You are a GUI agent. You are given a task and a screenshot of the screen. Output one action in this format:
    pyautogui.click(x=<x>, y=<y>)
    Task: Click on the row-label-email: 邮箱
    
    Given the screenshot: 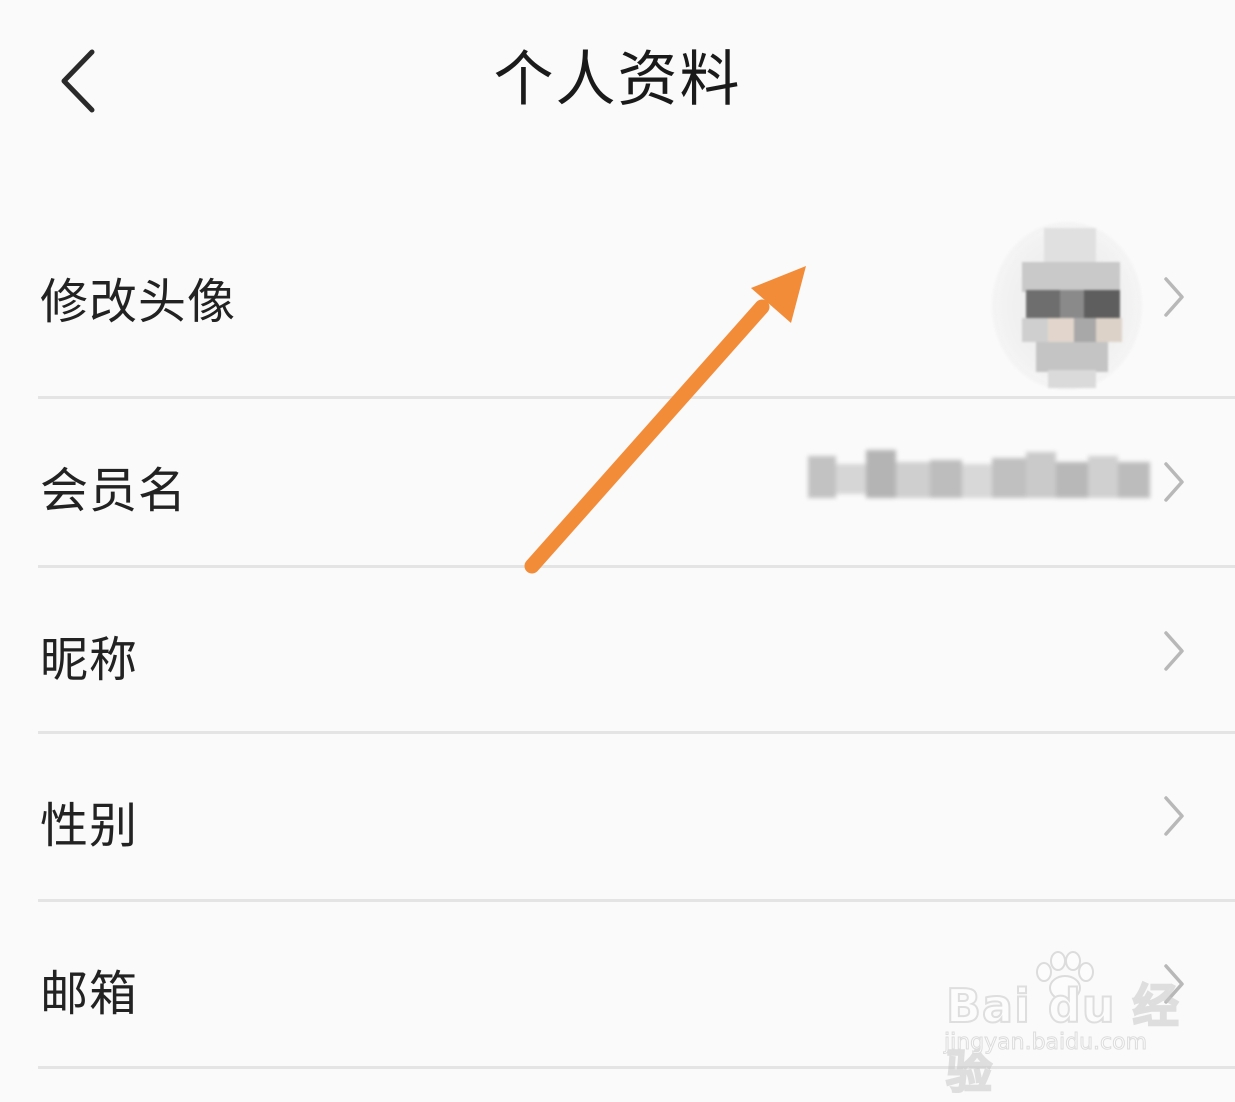 What is the action you would take?
    pyautogui.click(x=89, y=994)
    